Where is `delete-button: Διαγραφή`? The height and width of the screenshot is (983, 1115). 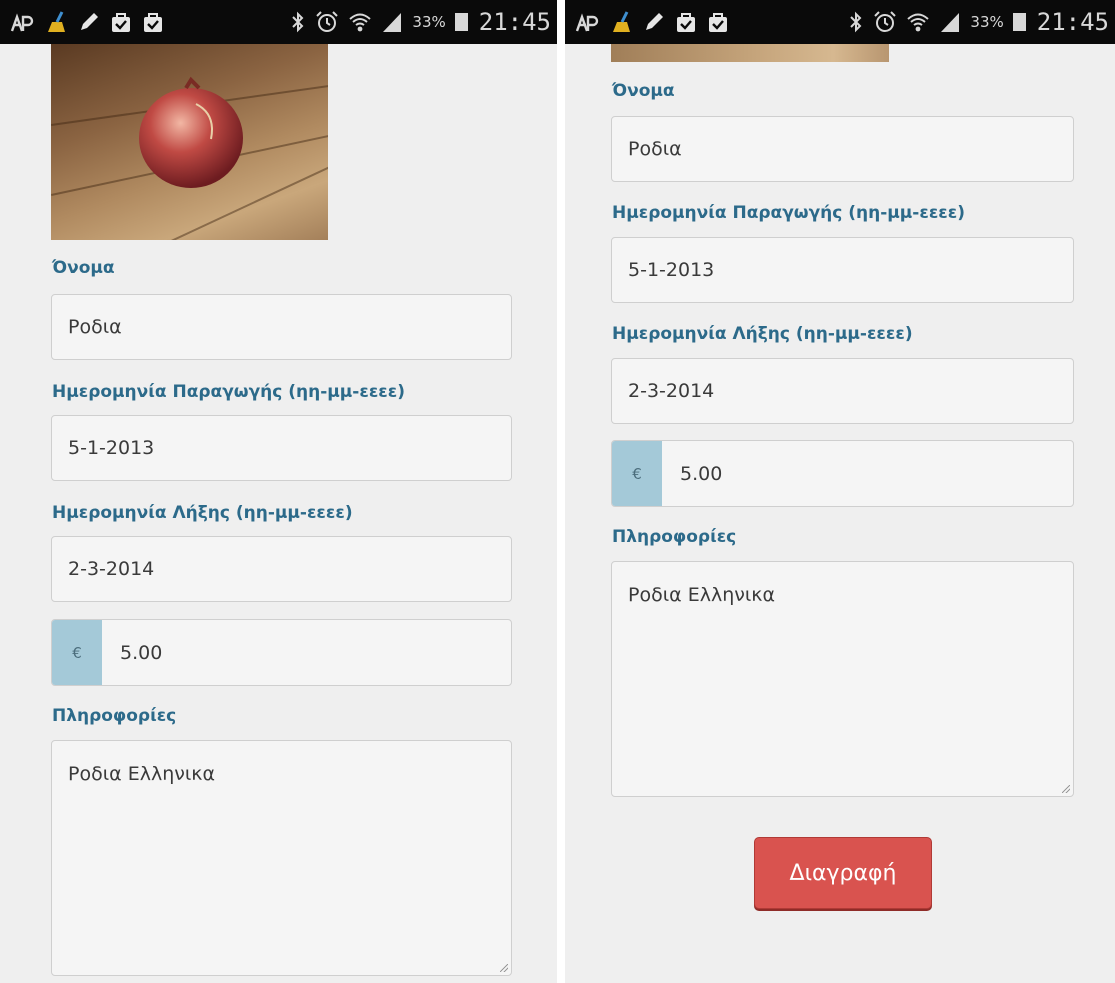 delete-button: Διαγραφή is located at coordinates (843, 873).